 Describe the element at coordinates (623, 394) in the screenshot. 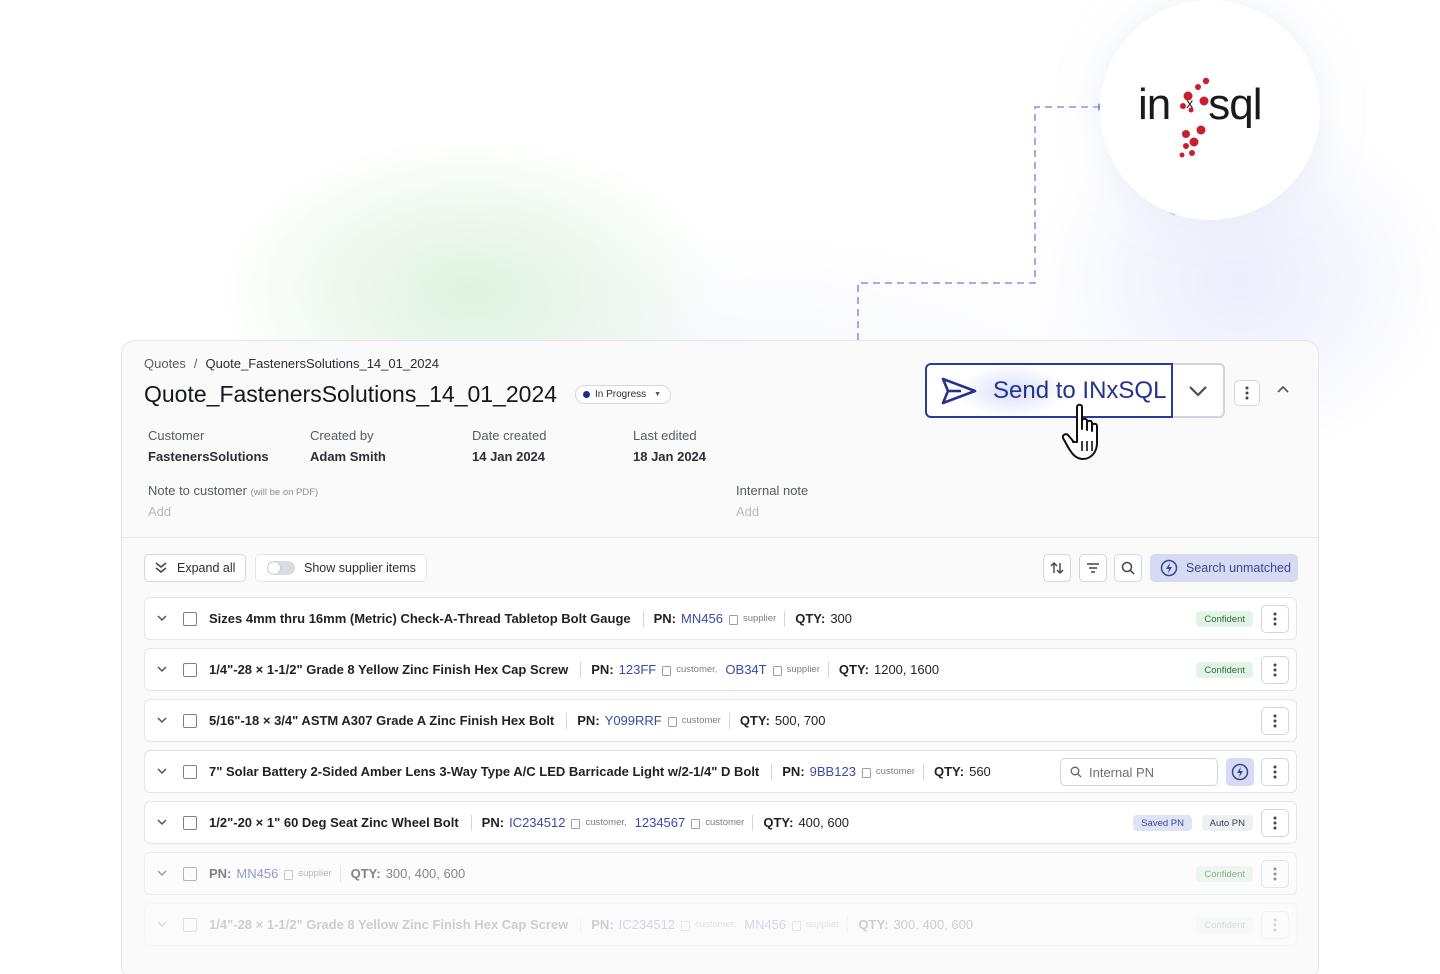

I see `status-dropdown: In Progress ▼` at that location.